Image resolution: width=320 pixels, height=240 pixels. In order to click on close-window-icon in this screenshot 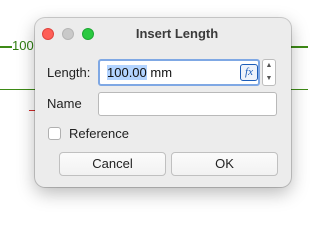, I will do `click(48, 34)`.